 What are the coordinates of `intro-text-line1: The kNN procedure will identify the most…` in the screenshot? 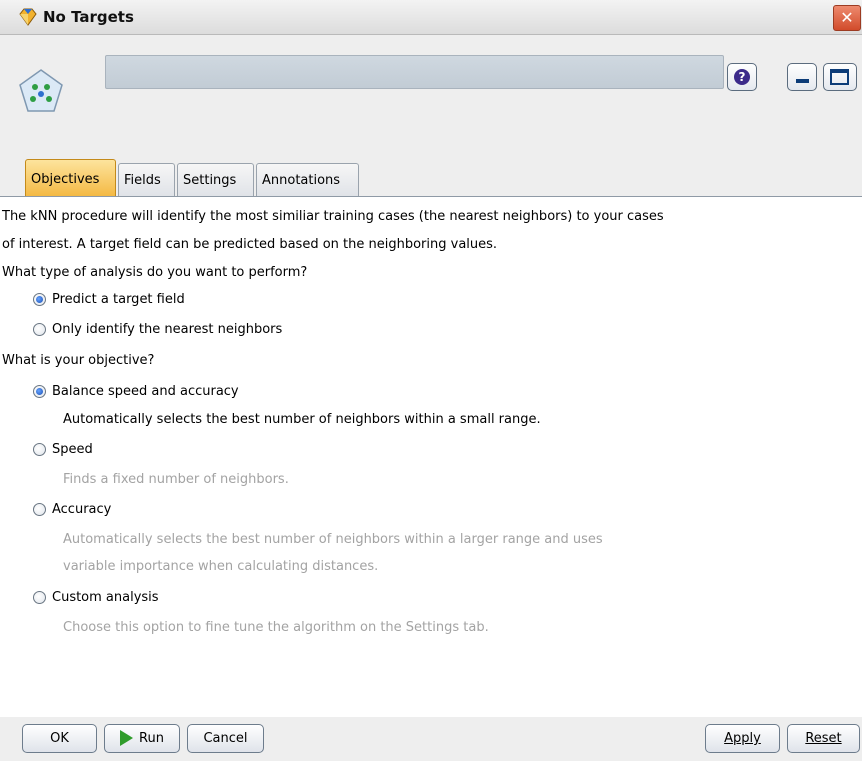 It's located at (333, 216).